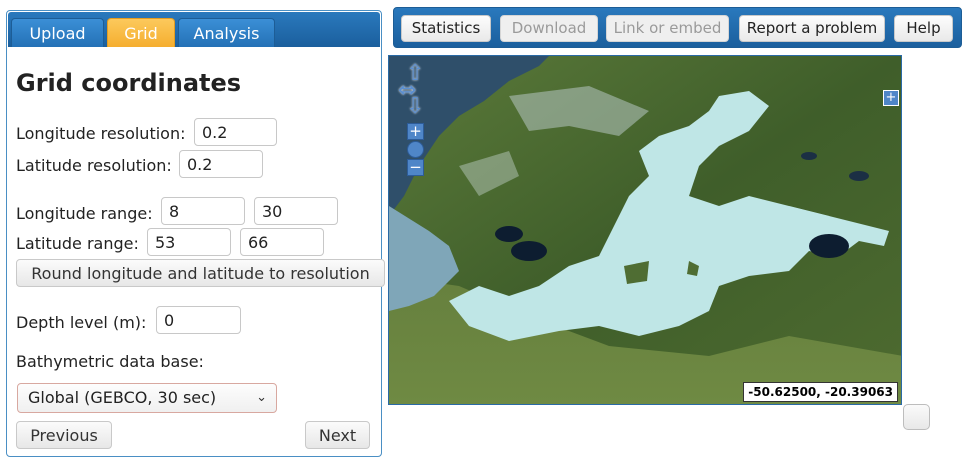 The width and height of the screenshot is (970, 460). I want to click on depth-level-label: Depth level (m):, so click(81, 322).